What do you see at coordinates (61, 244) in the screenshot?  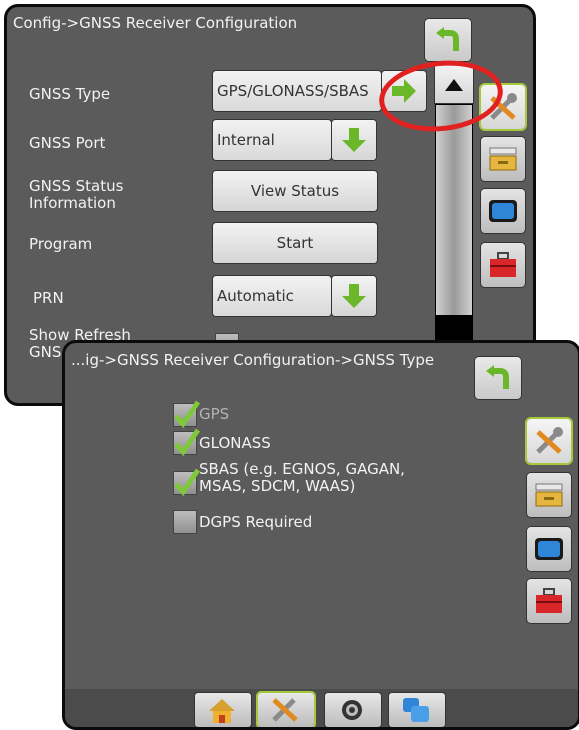 I see `program-label: Program` at bounding box center [61, 244].